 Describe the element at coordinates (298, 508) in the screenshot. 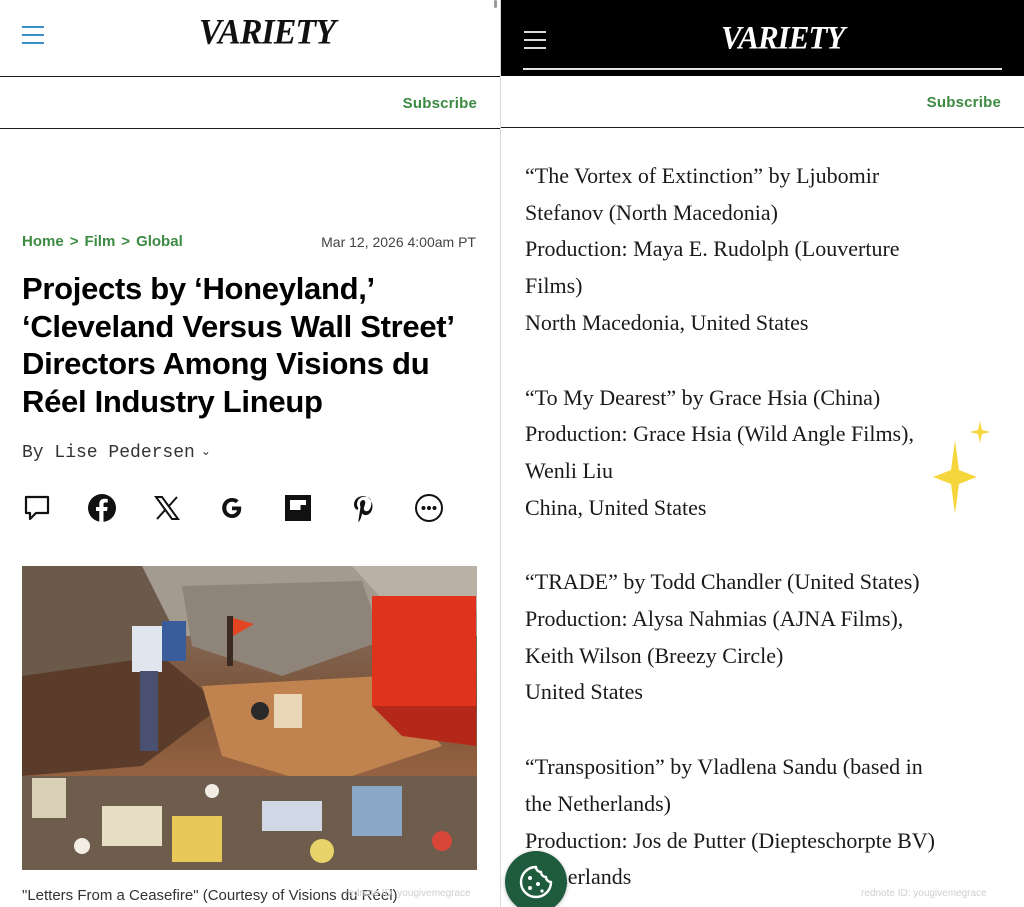

I see `flipboard-icon` at that location.